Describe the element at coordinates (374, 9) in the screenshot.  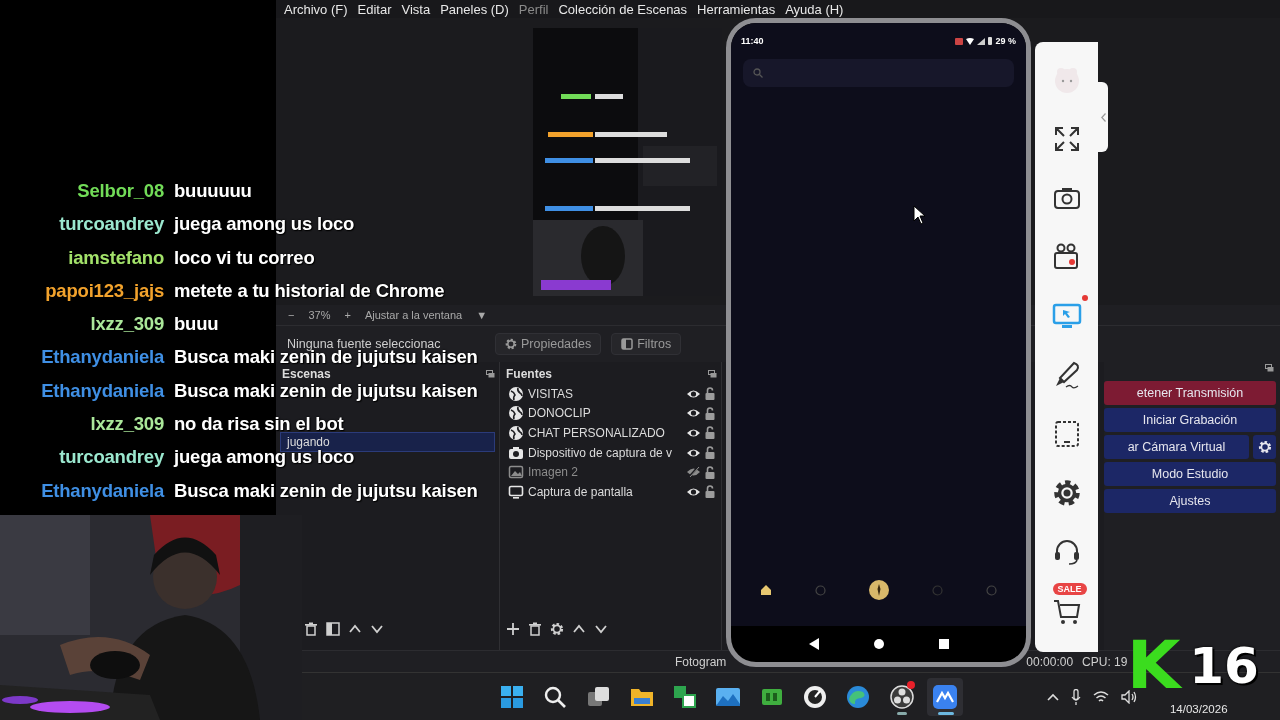
I see `menu-item: Editar` at that location.